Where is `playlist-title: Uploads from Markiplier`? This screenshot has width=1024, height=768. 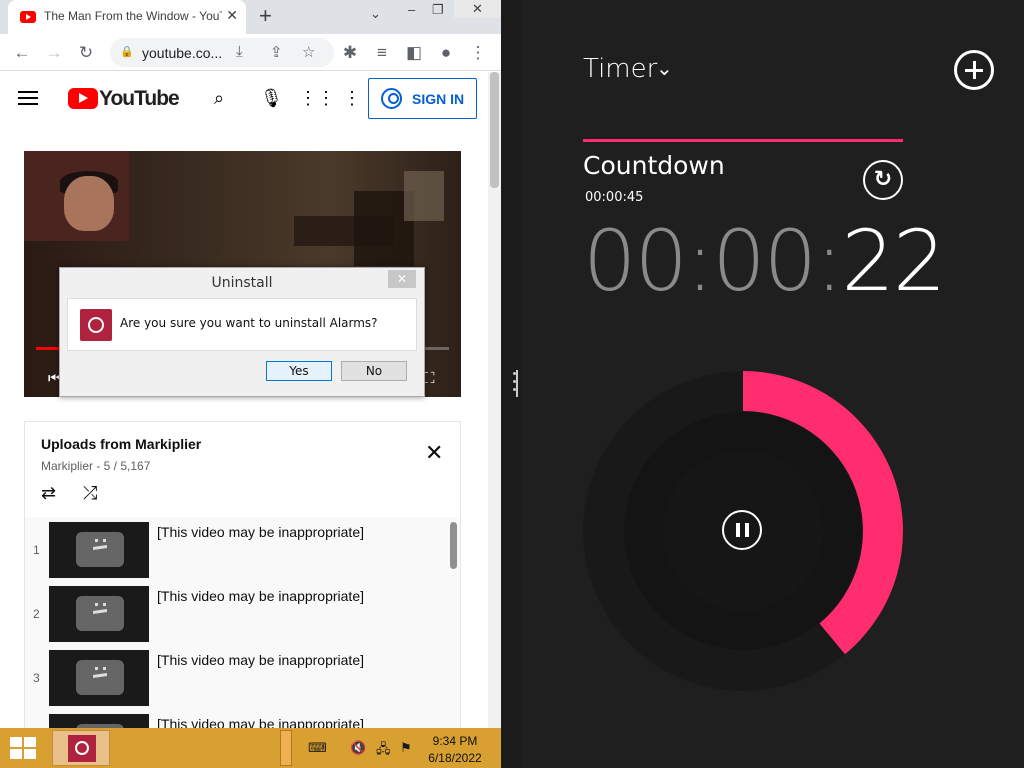
playlist-title: Uploads from Markiplier is located at coordinates (121, 444).